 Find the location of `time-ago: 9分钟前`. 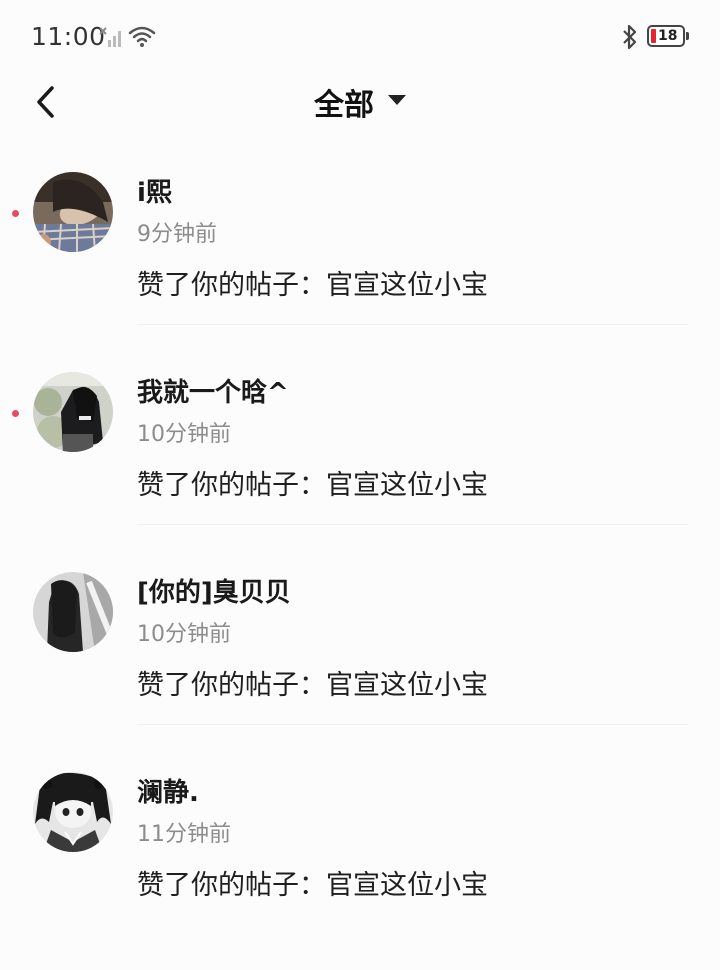

time-ago: 9分钟前 is located at coordinates (177, 234).